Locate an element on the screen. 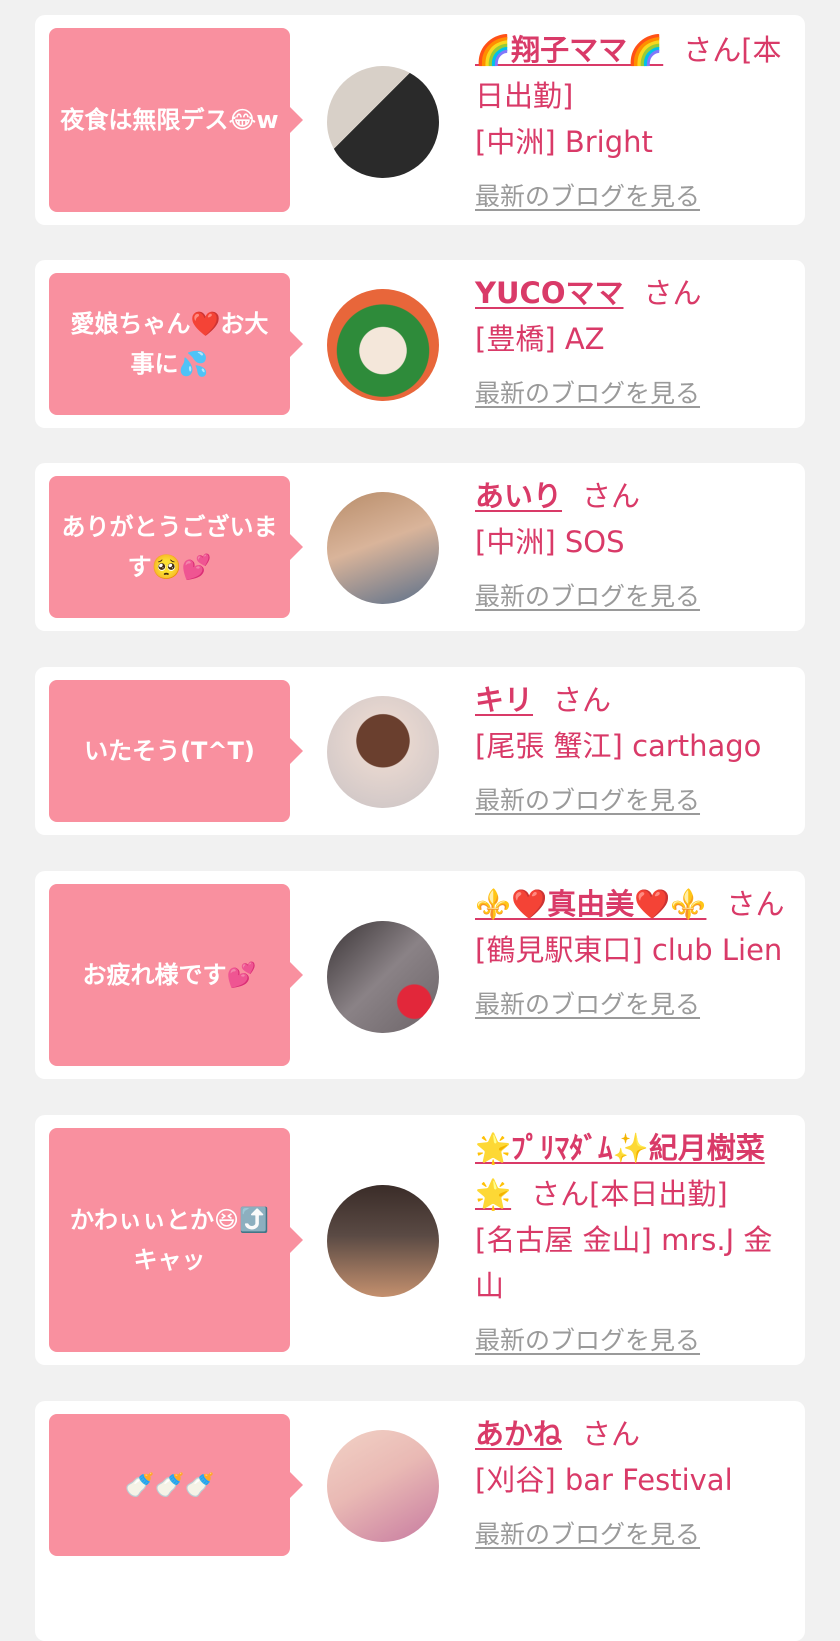  shop-label: [中洲] SOS is located at coordinates (550, 542).